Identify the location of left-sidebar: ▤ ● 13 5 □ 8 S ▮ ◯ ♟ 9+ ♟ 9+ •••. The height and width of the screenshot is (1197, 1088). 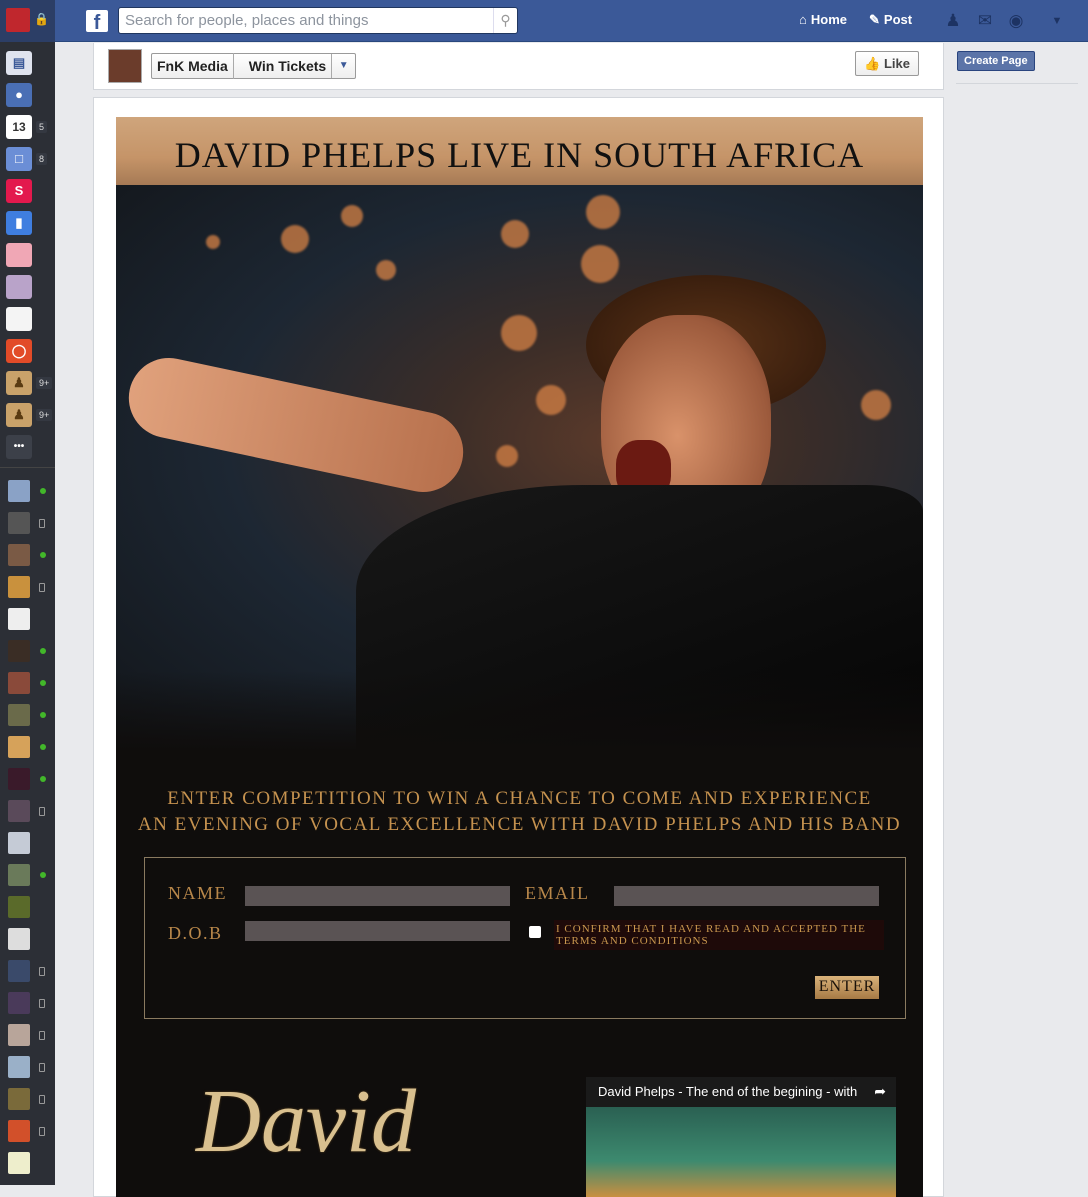
(27, 613).